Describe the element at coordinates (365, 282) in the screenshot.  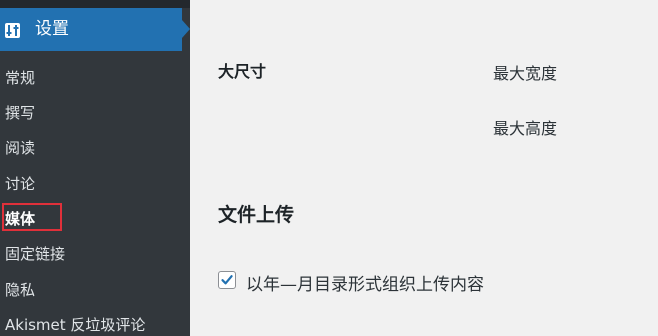
I see `organize-uploads-label: 以年—月目录形式组织上传内容` at that location.